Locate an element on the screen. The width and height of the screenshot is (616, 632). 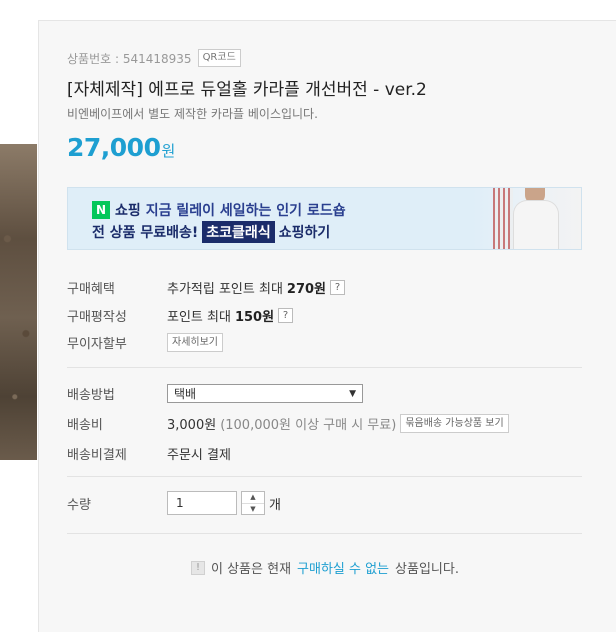
installment-value: 자세히보기 is located at coordinates (195, 342).